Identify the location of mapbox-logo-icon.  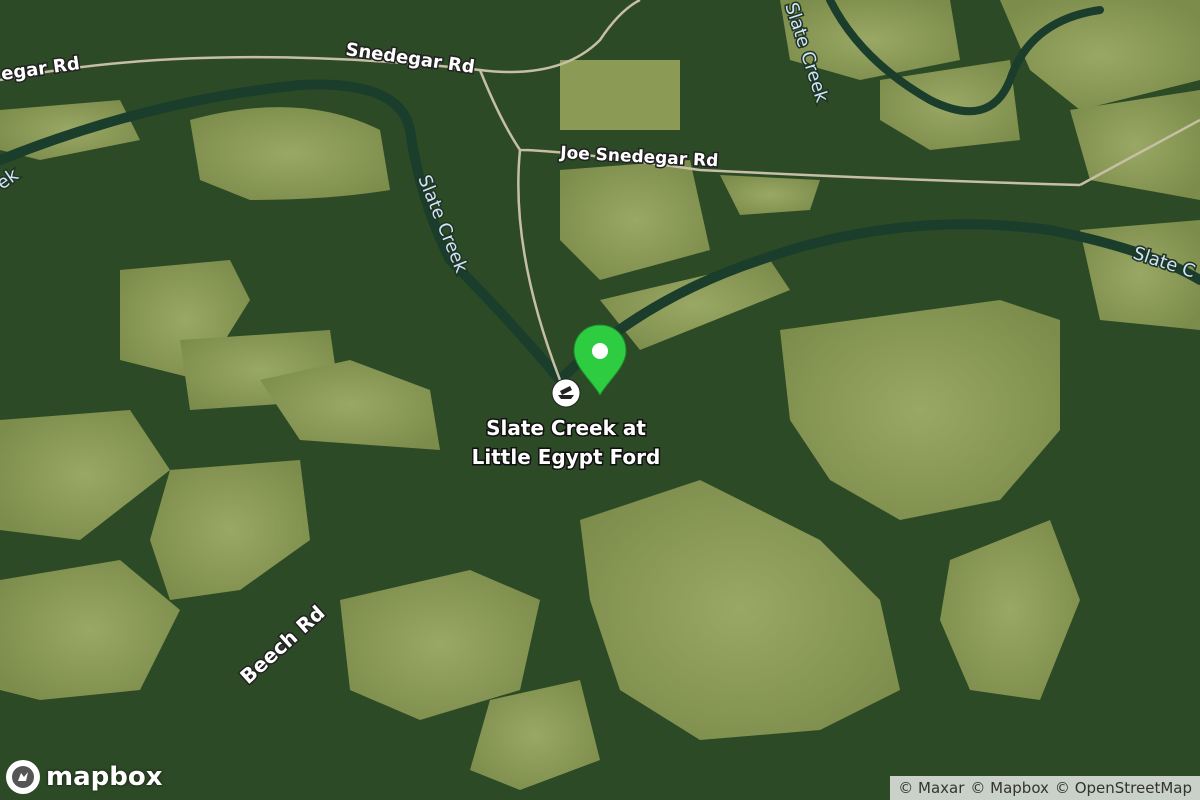
(23, 777).